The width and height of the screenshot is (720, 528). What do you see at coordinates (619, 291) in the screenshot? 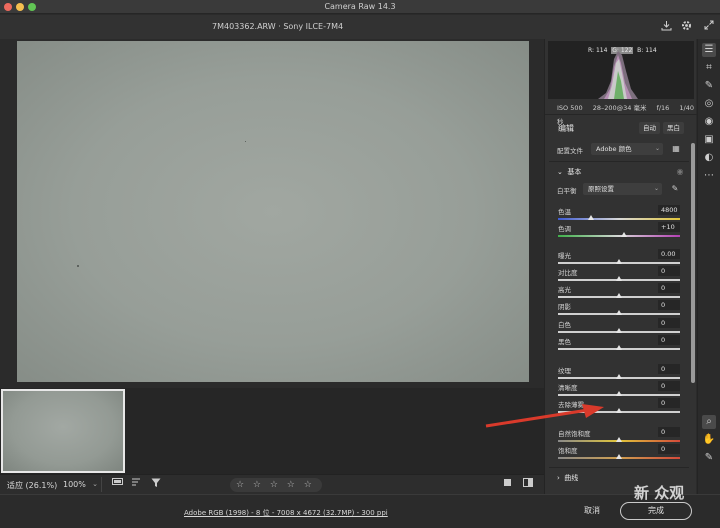
I see `slider-row: 高光 0` at bounding box center [619, 291].